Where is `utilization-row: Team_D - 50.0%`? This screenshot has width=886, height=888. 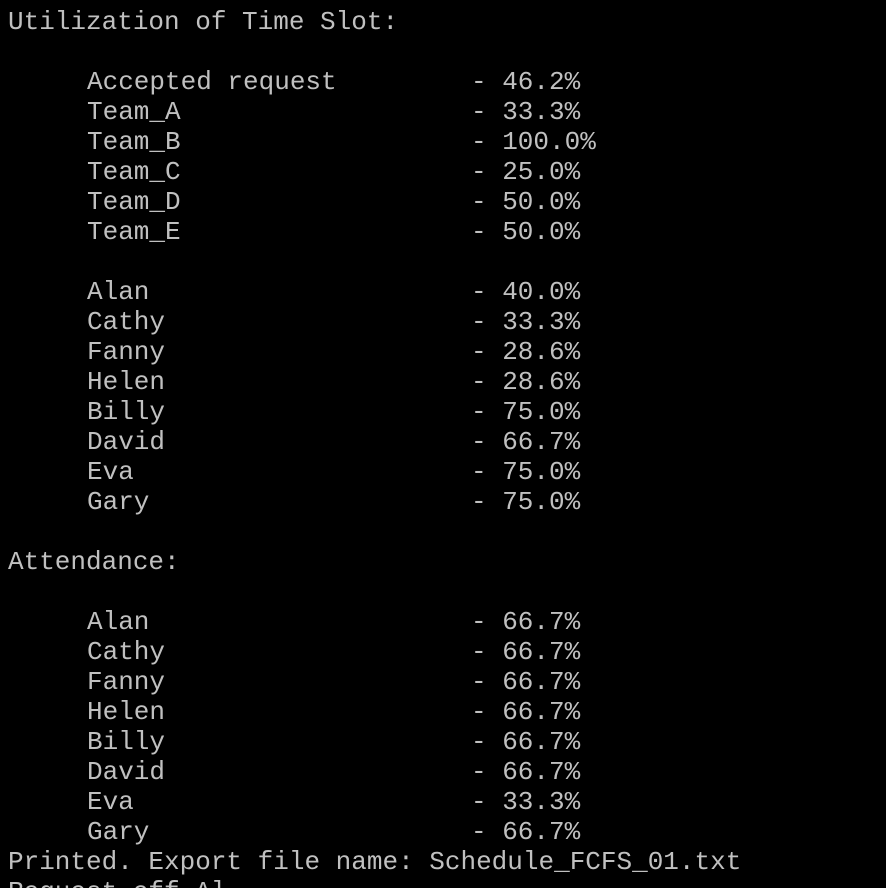
utilization-row: Team_D - 50.0% is located at coordinates (333, 202).